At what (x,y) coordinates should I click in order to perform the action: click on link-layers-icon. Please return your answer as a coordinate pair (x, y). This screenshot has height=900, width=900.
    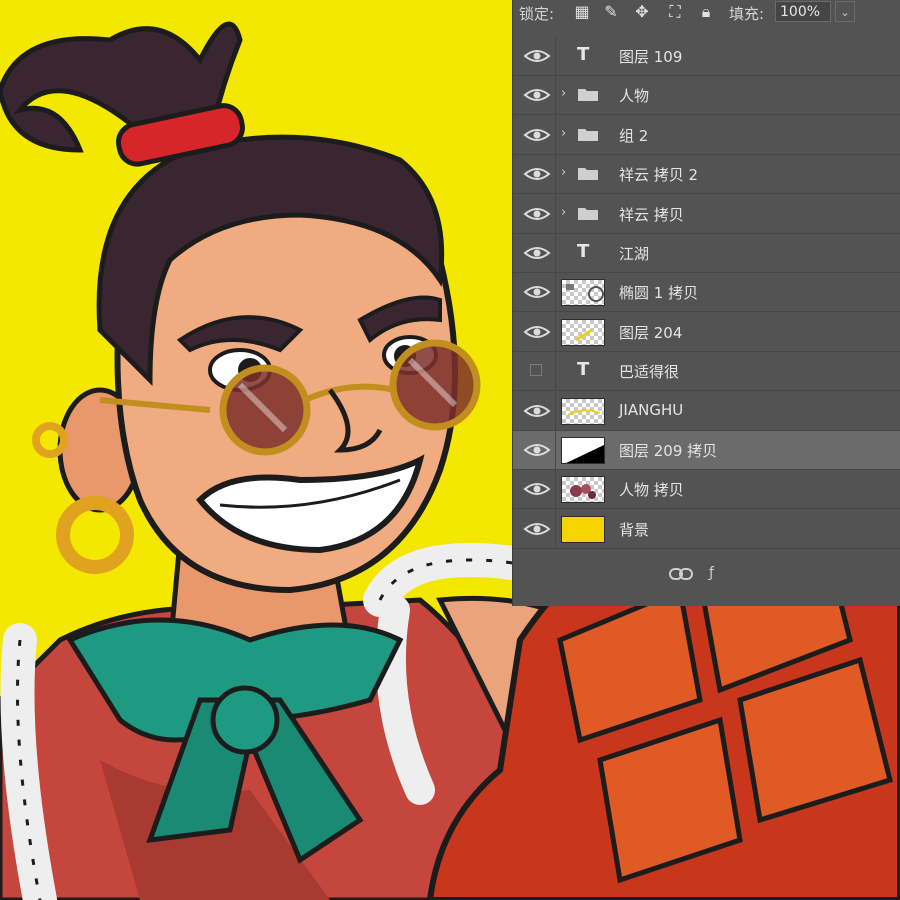
    Looking at the image, I should click on (681, 574).